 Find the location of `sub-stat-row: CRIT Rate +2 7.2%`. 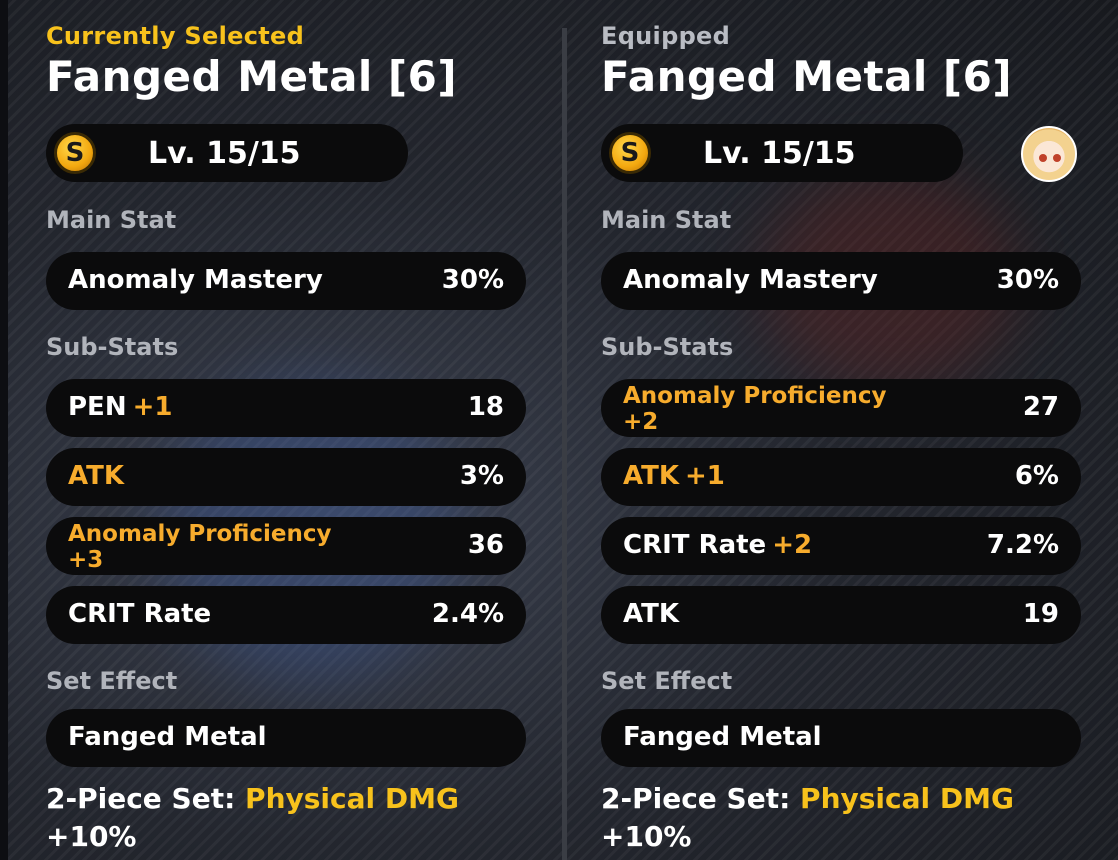

sub-stat-row: CRIT Rate +2 7.2% is located at coordinates (841, 546).